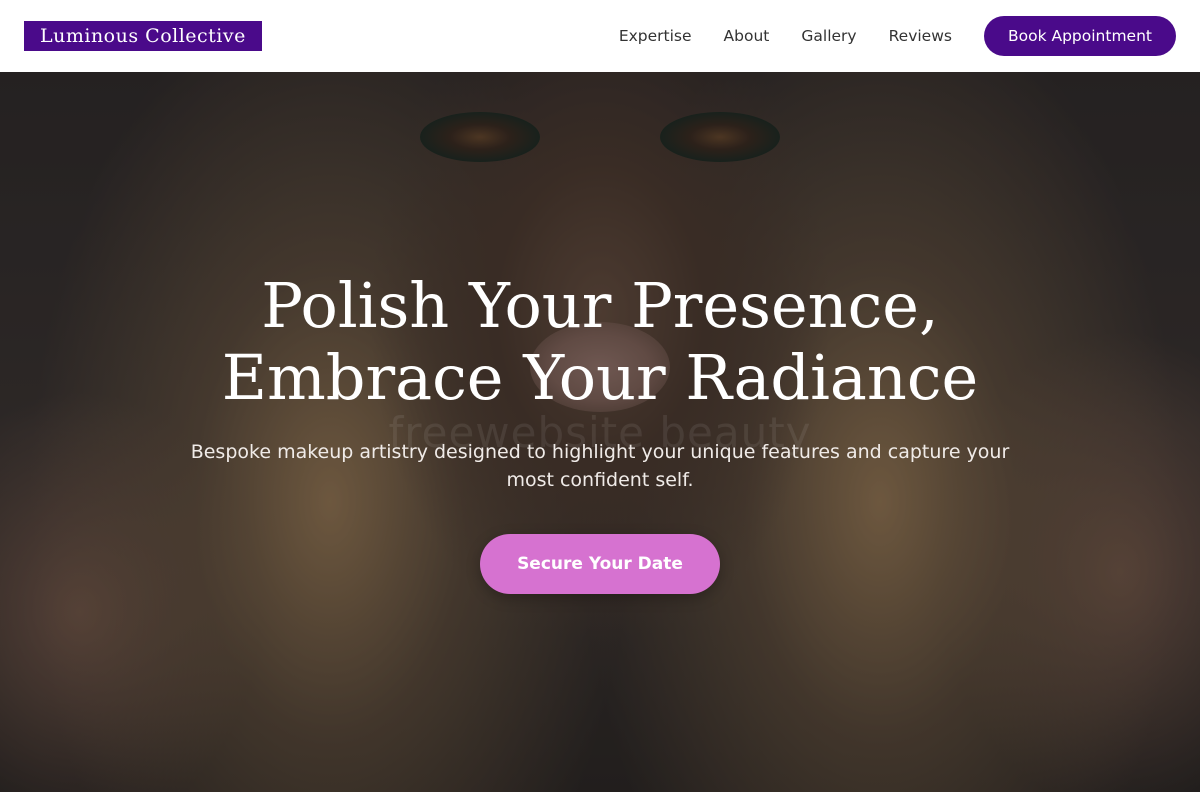 This screenshot has width=1200, height=800. I want to click on brand-logo: Luminous Collective, so click(143, 36).